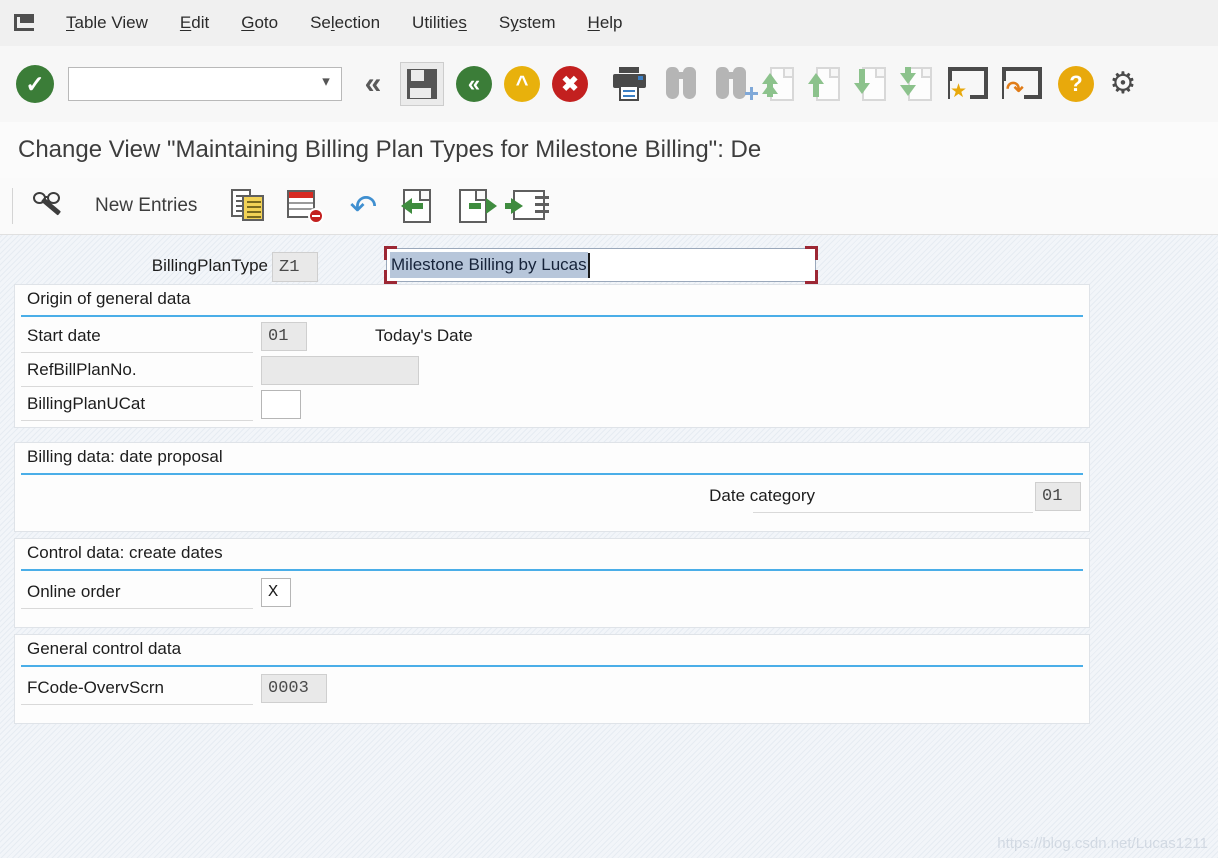 Image resolution: width=1218 pixels, height=858 pixels. I want to click on billing-plan-type-key-field: Z1, so click(295, 267).